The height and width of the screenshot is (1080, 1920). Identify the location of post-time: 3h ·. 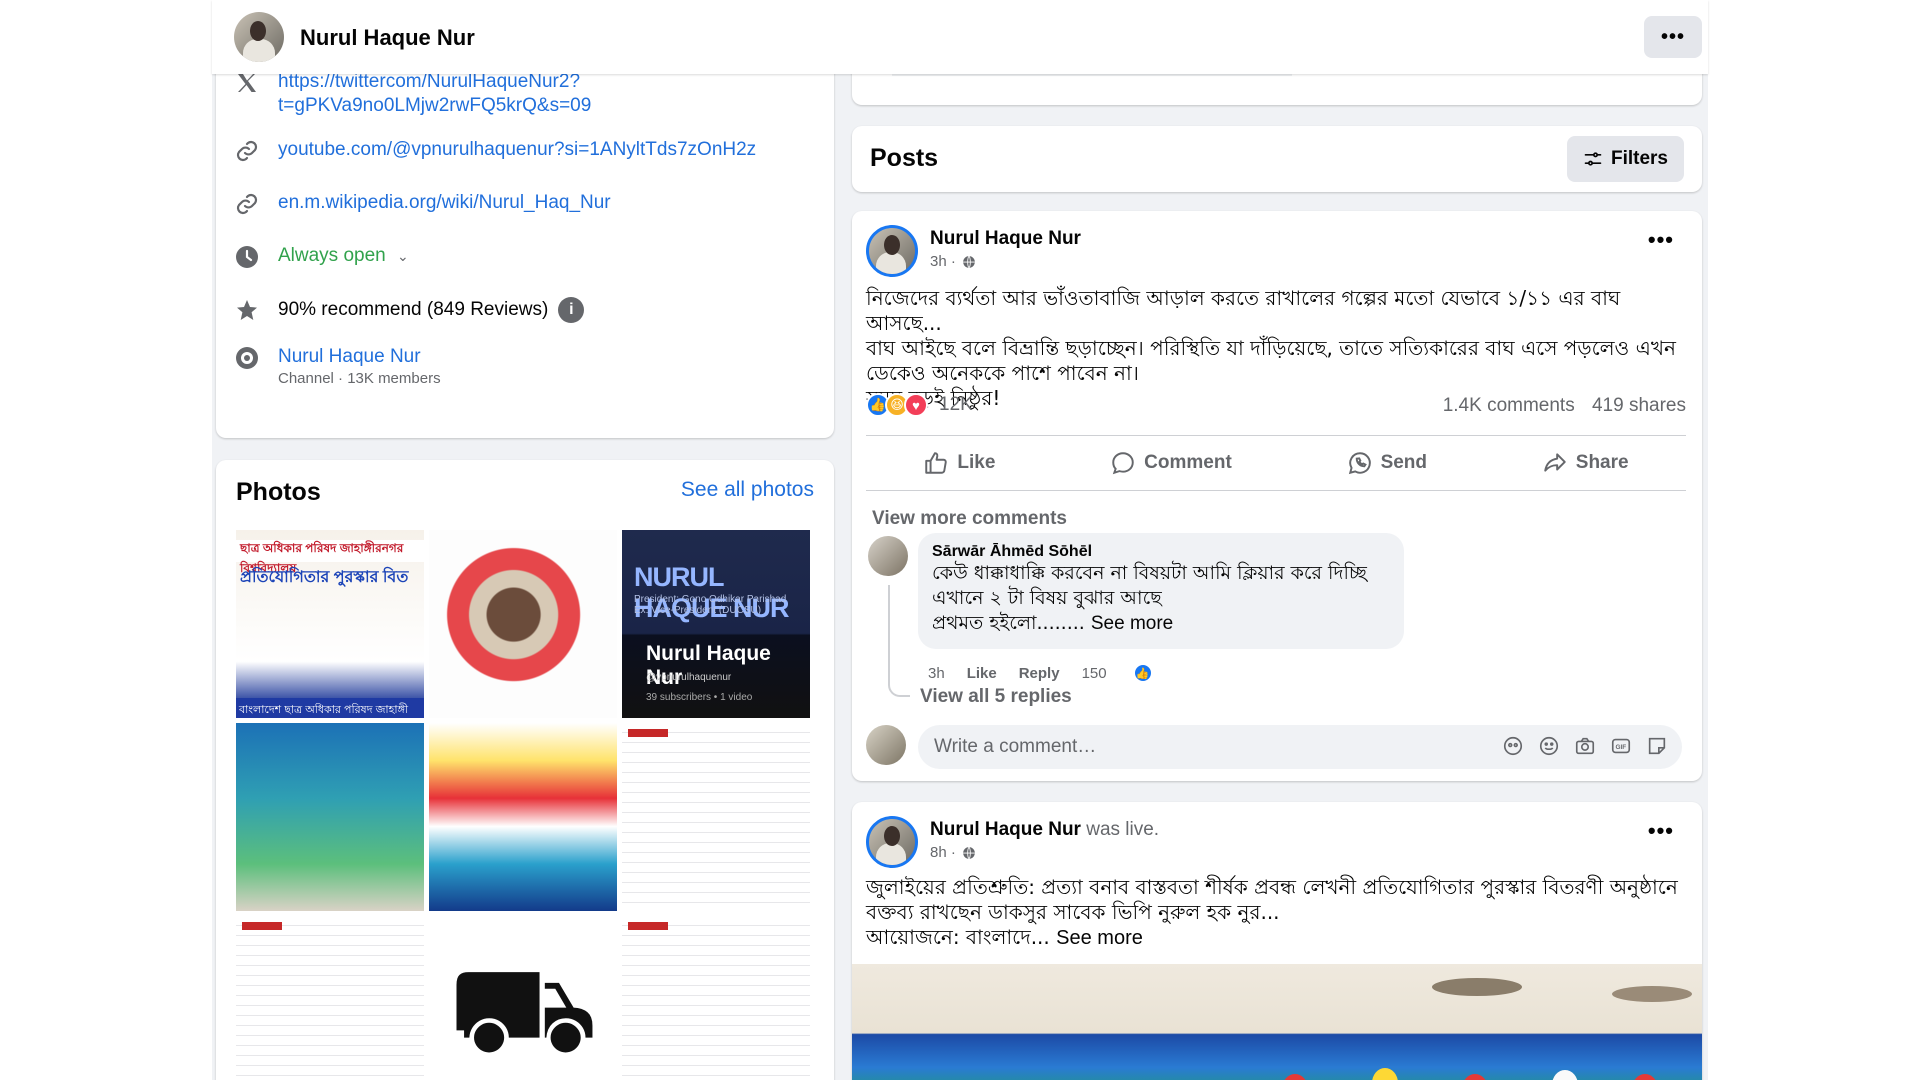
(953, 261).